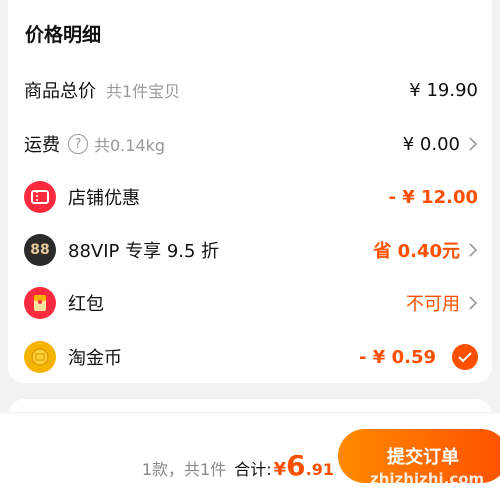 This screenshot has width=500, height=495. I want to click on gold-coin-icon, so click(40, 357).